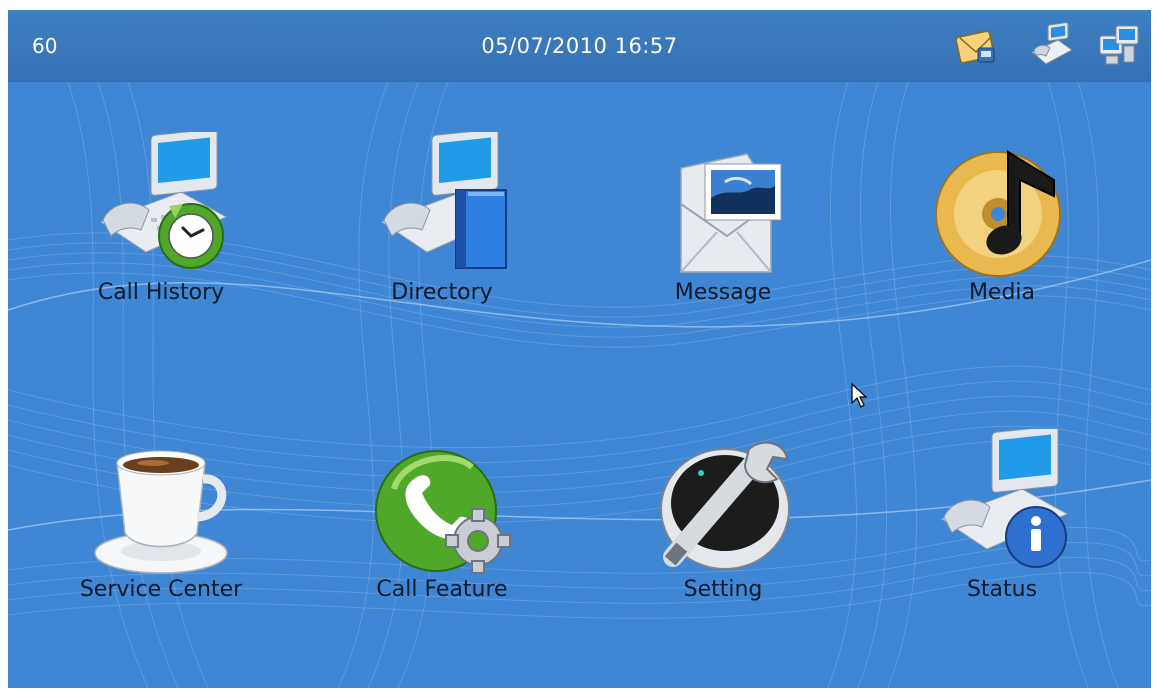  What do you see at coordinates (998, 213) in the screenshot?
I see `media-disc-icon` at bounding box center [998, 213].